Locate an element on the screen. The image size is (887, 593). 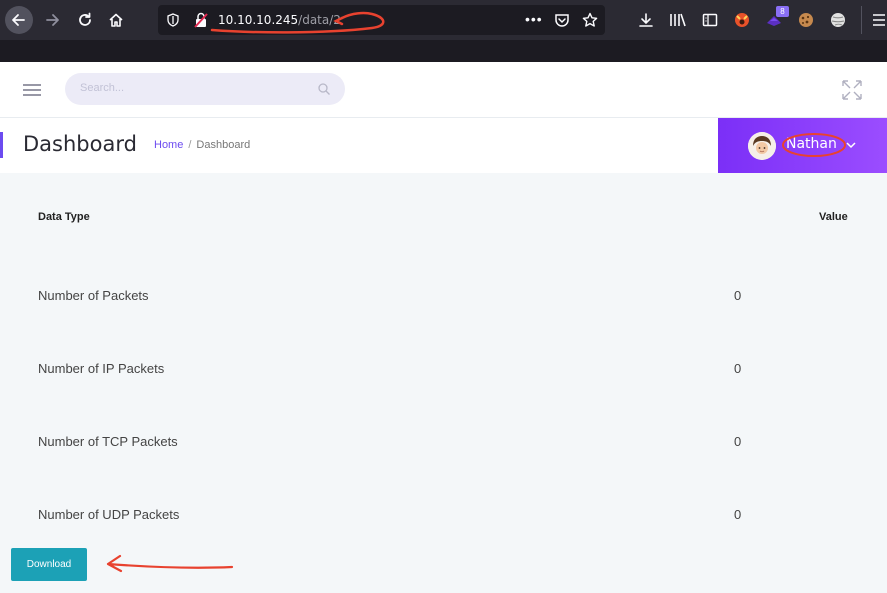
home-button is located at coordinates (116, 20).